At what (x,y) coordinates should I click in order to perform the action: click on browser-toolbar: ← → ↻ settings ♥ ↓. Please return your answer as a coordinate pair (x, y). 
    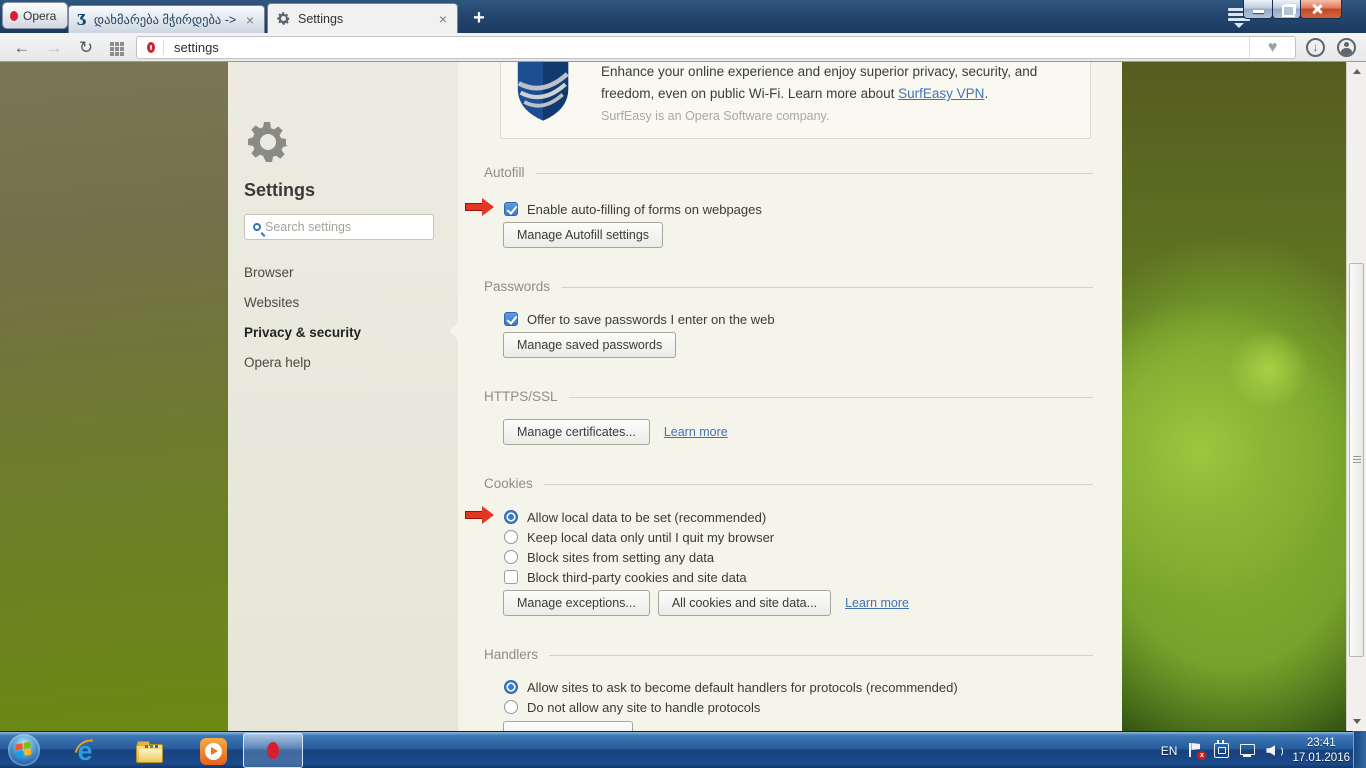
    Looking at the image, I should click on (683, 47).